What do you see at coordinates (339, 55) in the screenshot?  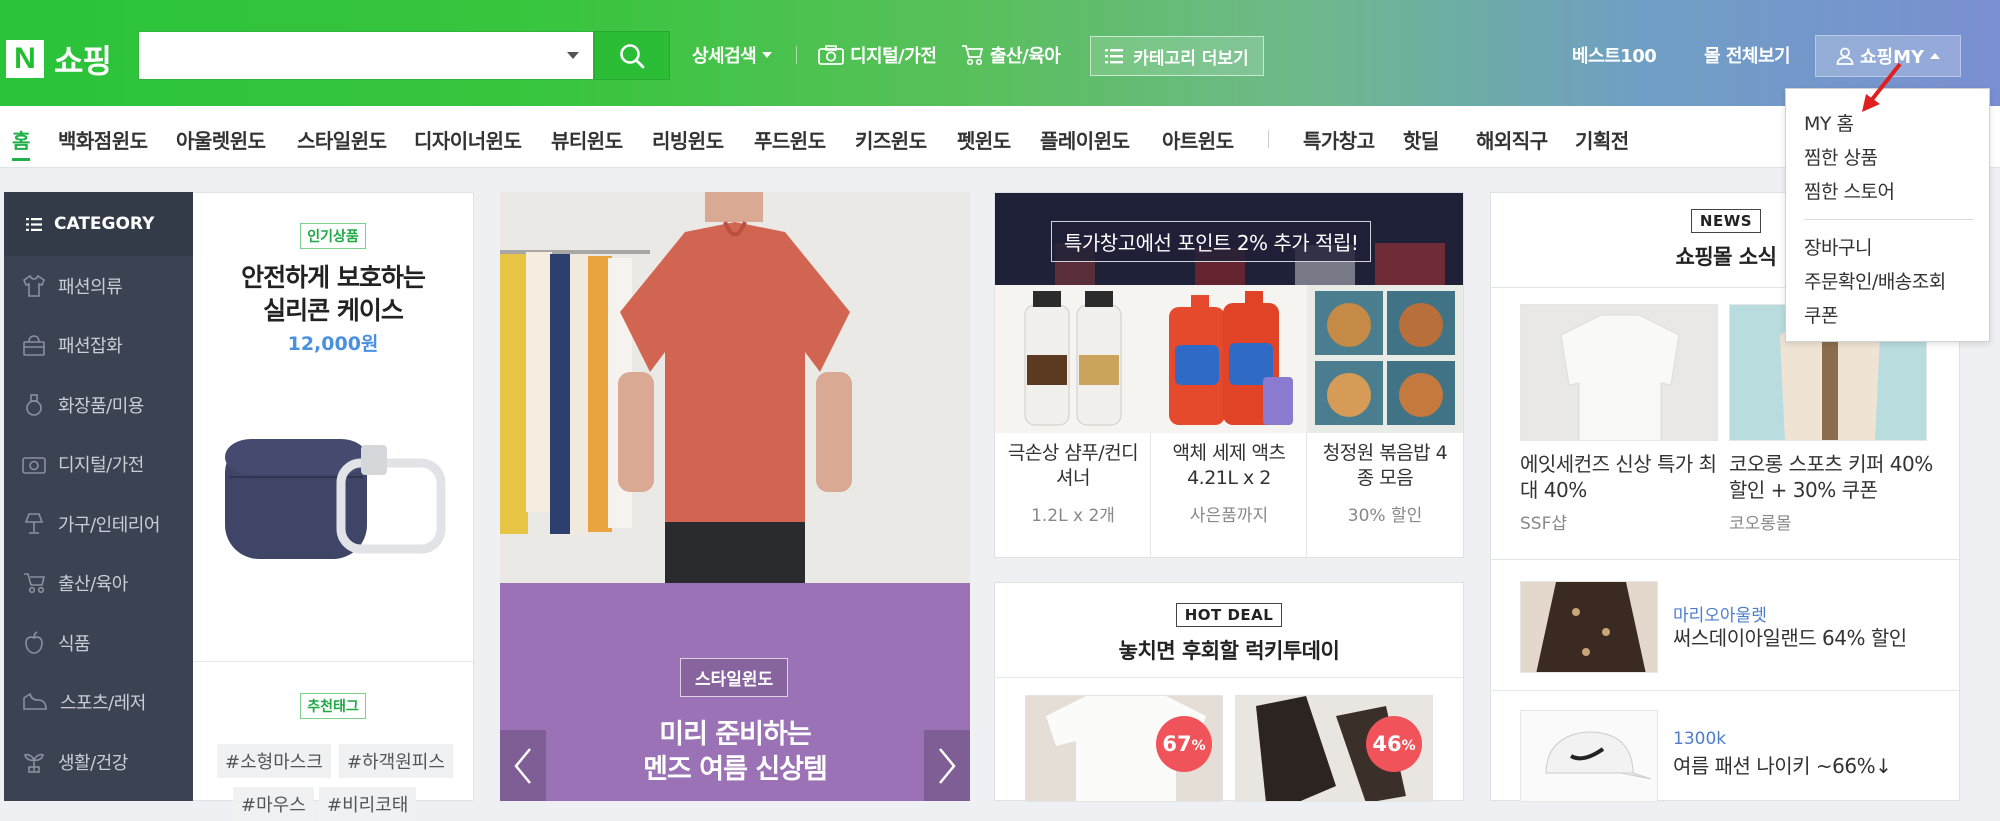 I see `search-input` at bounding box center [339, 55].